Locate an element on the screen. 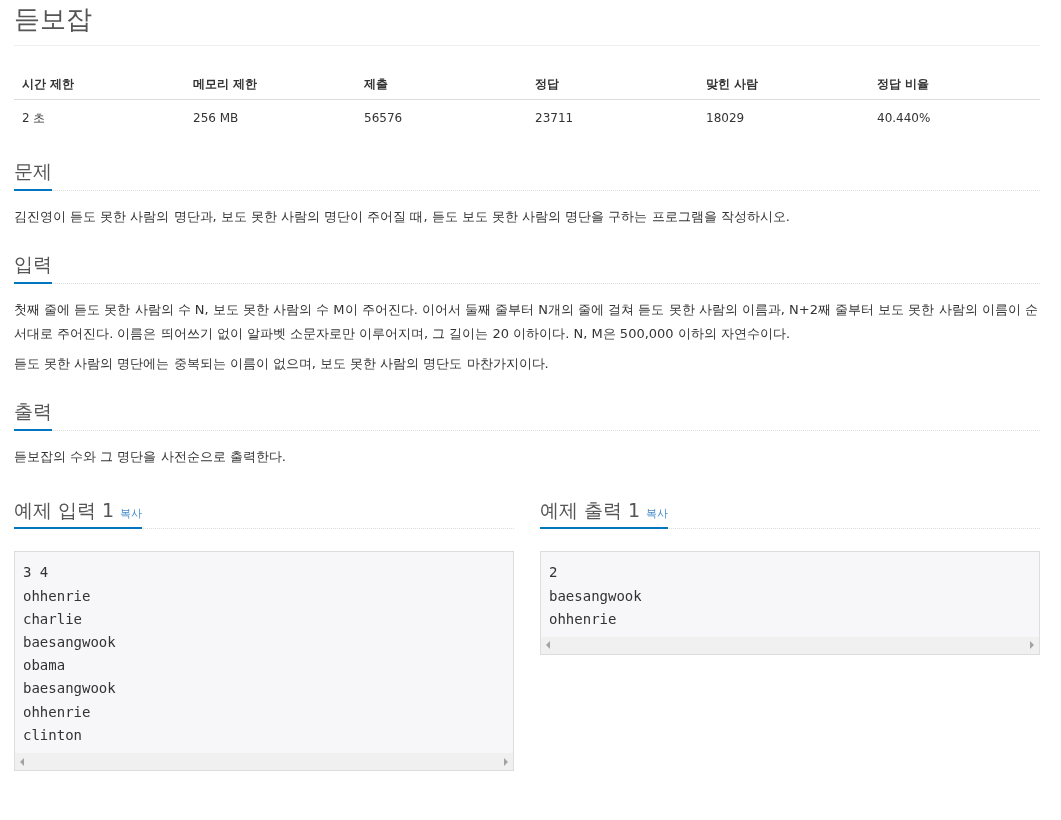 Image resolution: width=1061 pixels, height=820 pixels. column-header: 메모리 제한 is located at coordinates (270, 84).